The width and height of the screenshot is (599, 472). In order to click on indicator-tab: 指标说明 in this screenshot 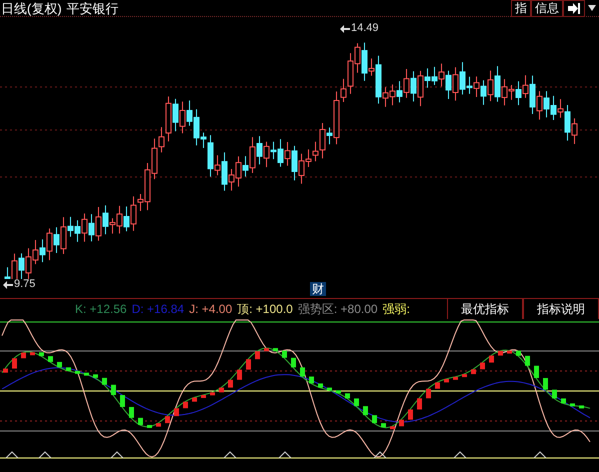, I will do `click(561, 308)`.